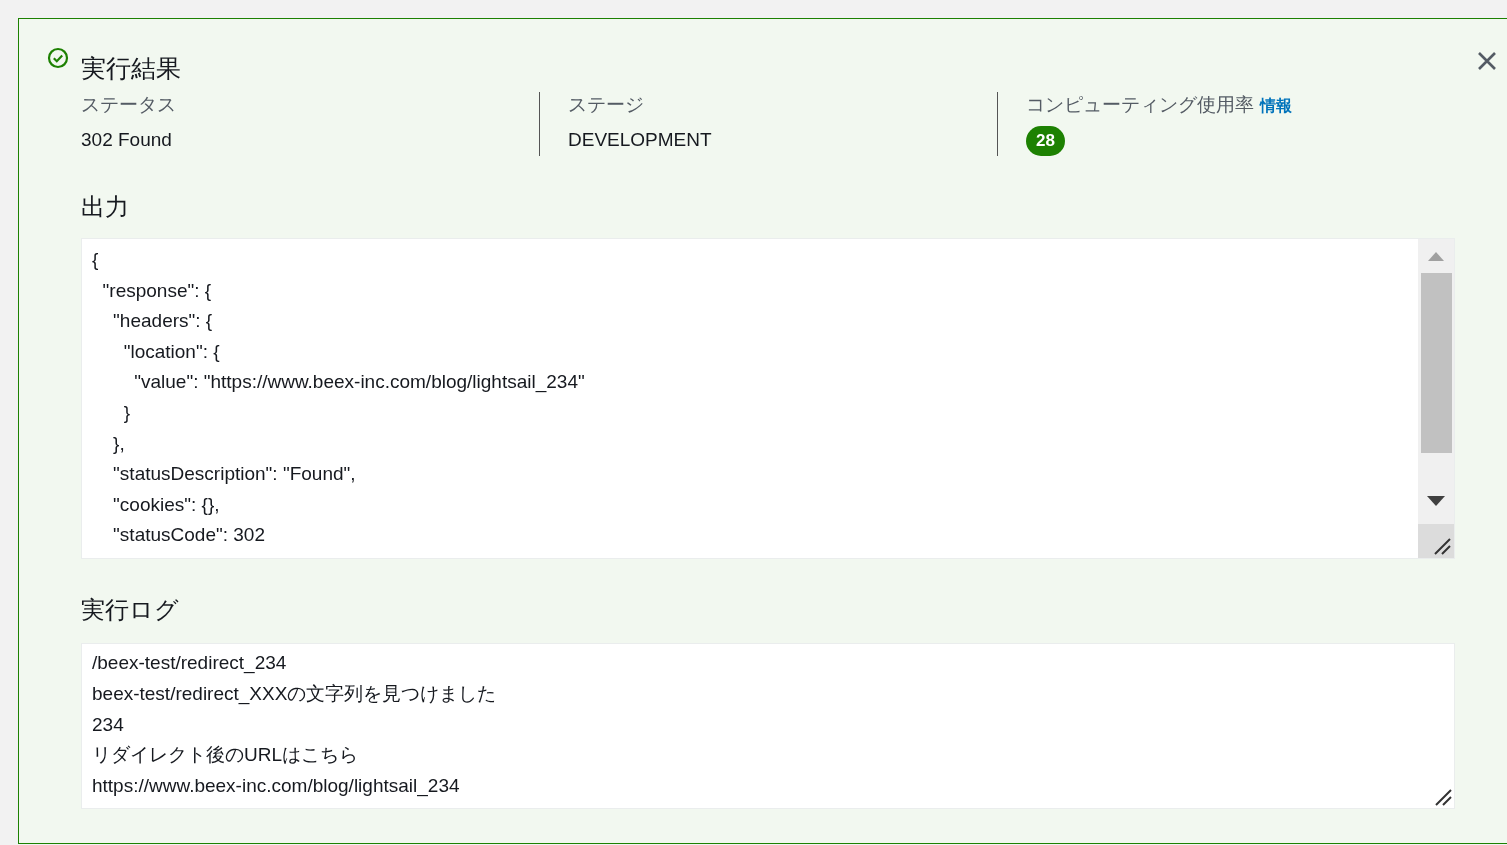  Describe the element at coordinates (189, 663) in the screenshot. I see `log-line: /beex-test/redirect_234` at that location.